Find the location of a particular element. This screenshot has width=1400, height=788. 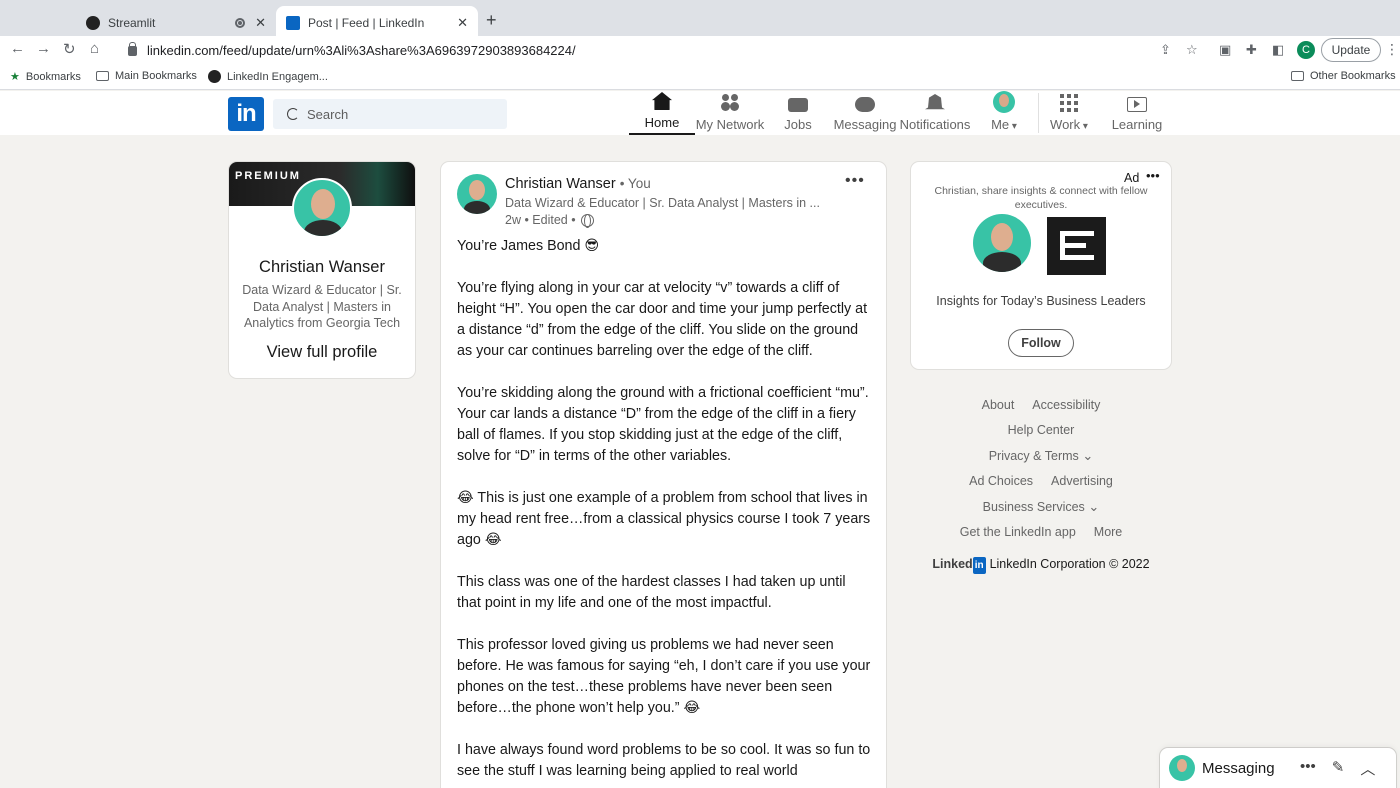

linkedin-wordmark: Linked is located at coordinates (952, 564).